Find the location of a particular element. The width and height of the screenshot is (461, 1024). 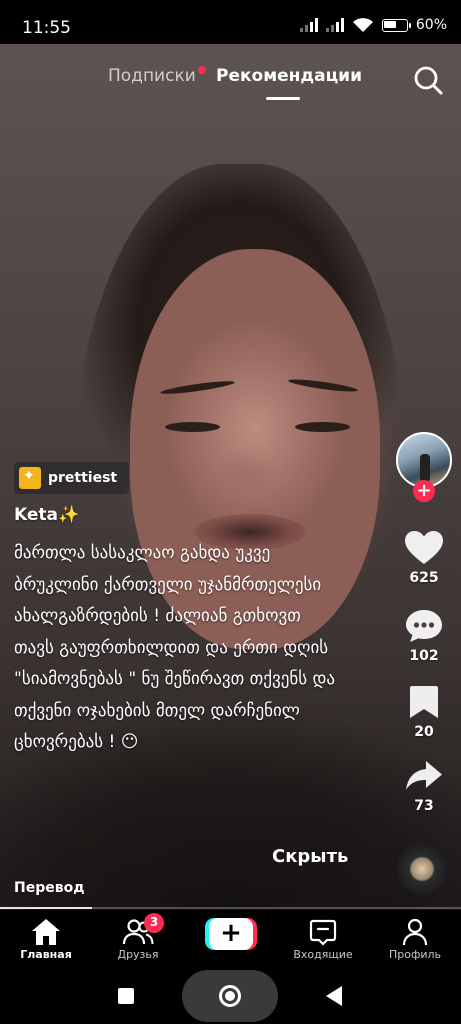

nav-home: Главная is located at coordinates (46, 939).